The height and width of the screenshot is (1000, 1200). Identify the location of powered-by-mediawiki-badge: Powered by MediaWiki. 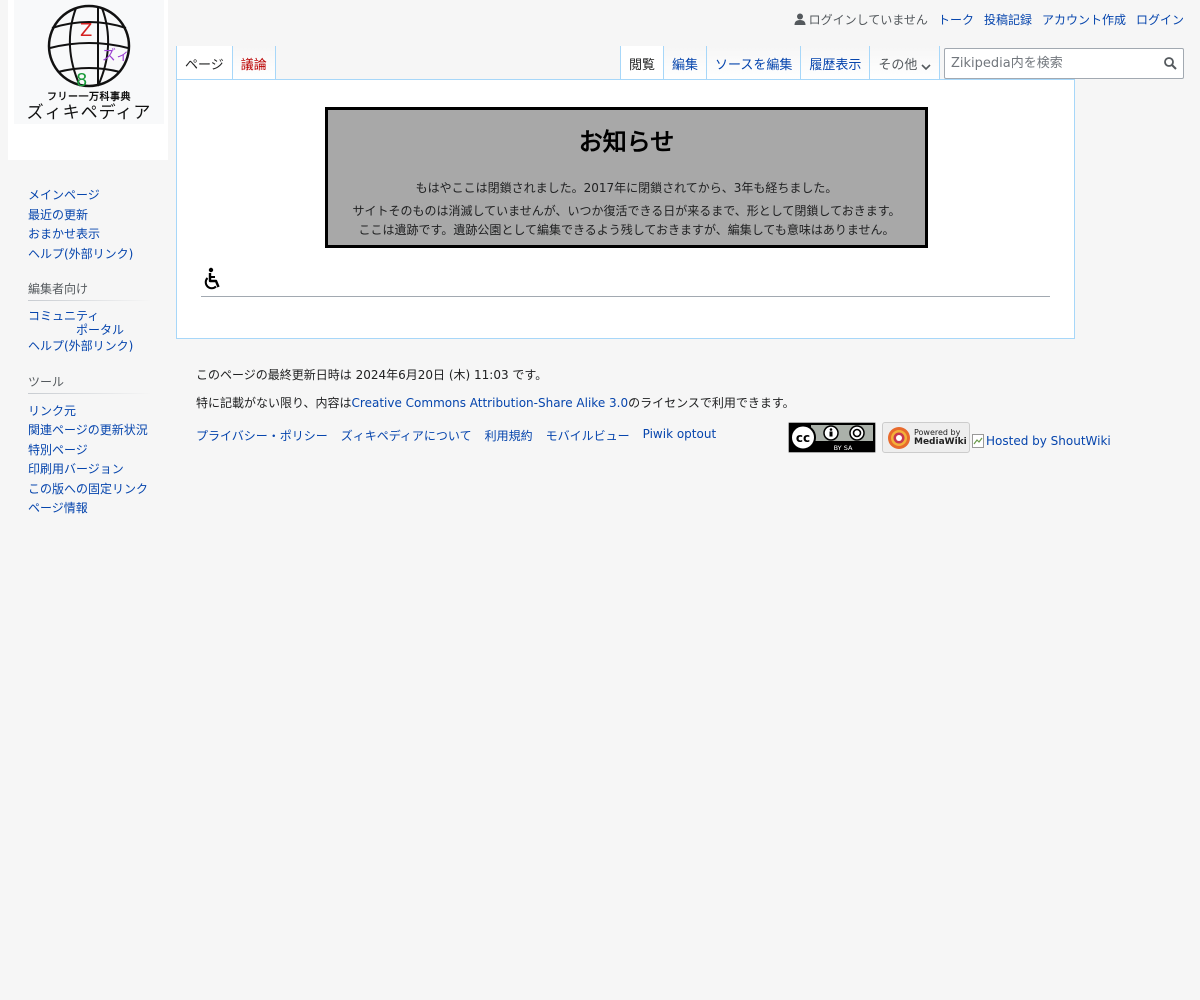
(926, 437).